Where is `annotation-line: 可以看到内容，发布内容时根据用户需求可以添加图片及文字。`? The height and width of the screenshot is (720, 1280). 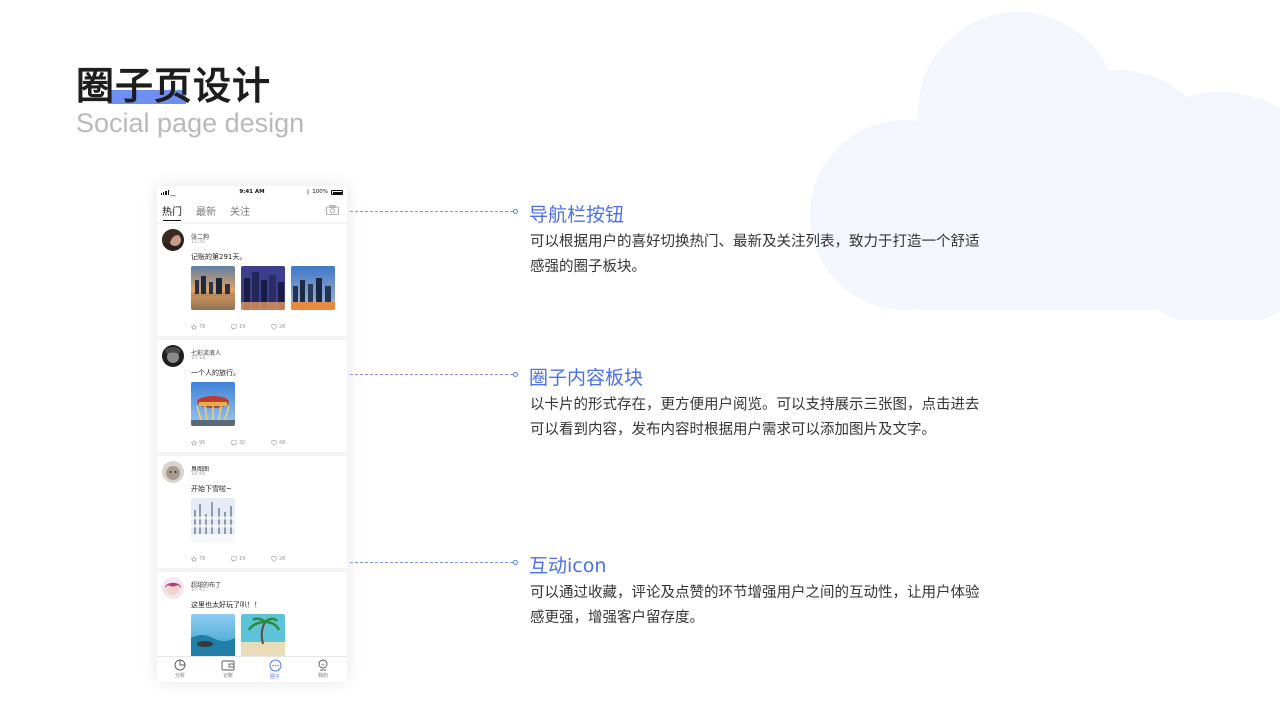
annotation-line: 可以看到内容，发布内容时根据用户需求可以添加图片及文字。 is located at coordinates (733, 430).